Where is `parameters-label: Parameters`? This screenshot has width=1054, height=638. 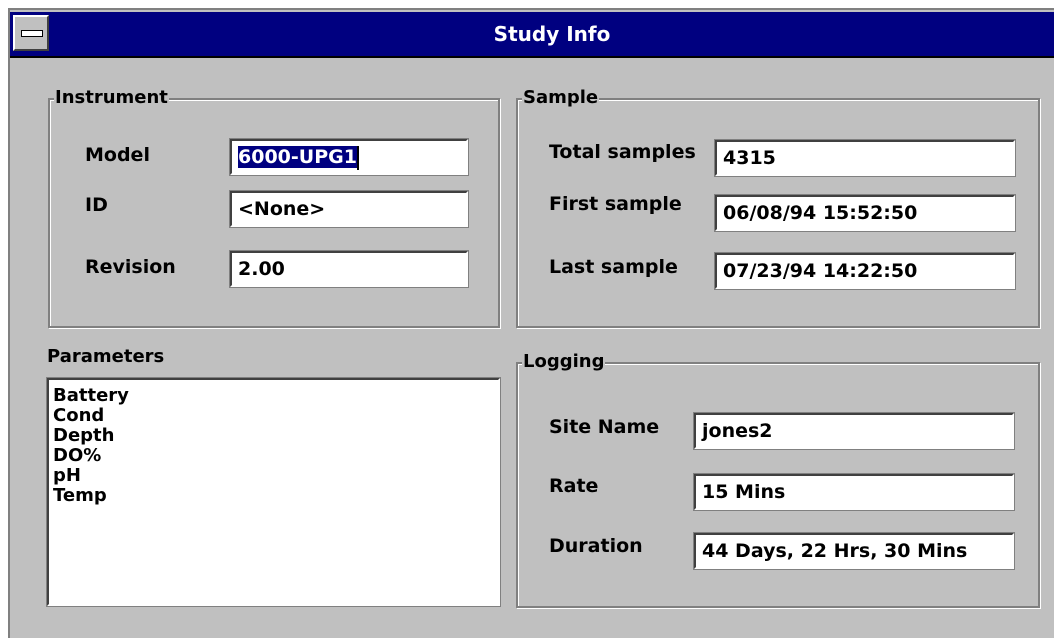 parameters-label: Parameters is located at coordinates (106, 356).